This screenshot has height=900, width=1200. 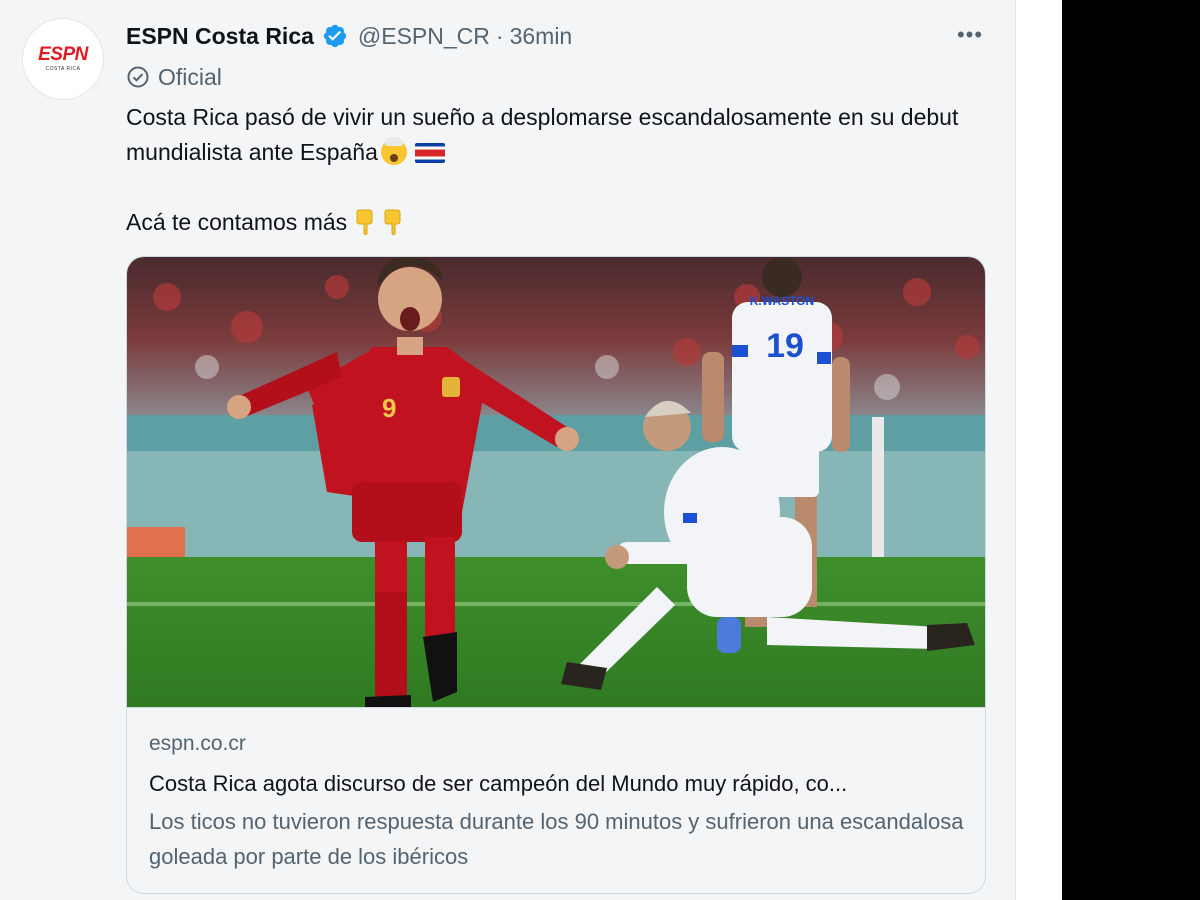 What do you see at coordinates (63, 69) in the screenshot?
I see `espn-logo-subtitle: COSTA RICA` at bounding box center [63, 69].